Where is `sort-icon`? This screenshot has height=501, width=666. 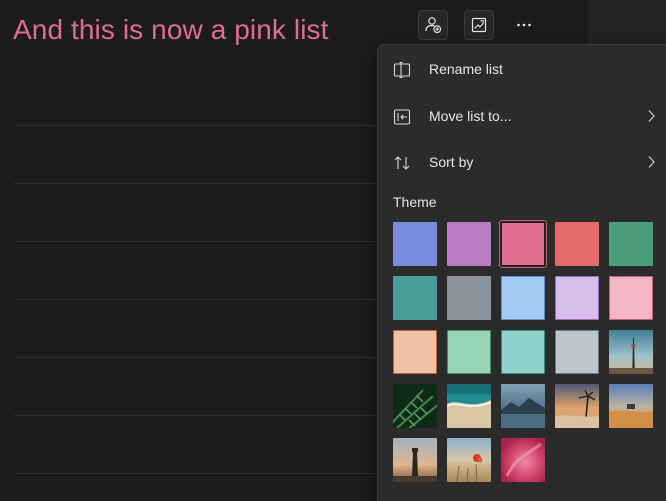
sort-icon is located at coordinates (402, 163).